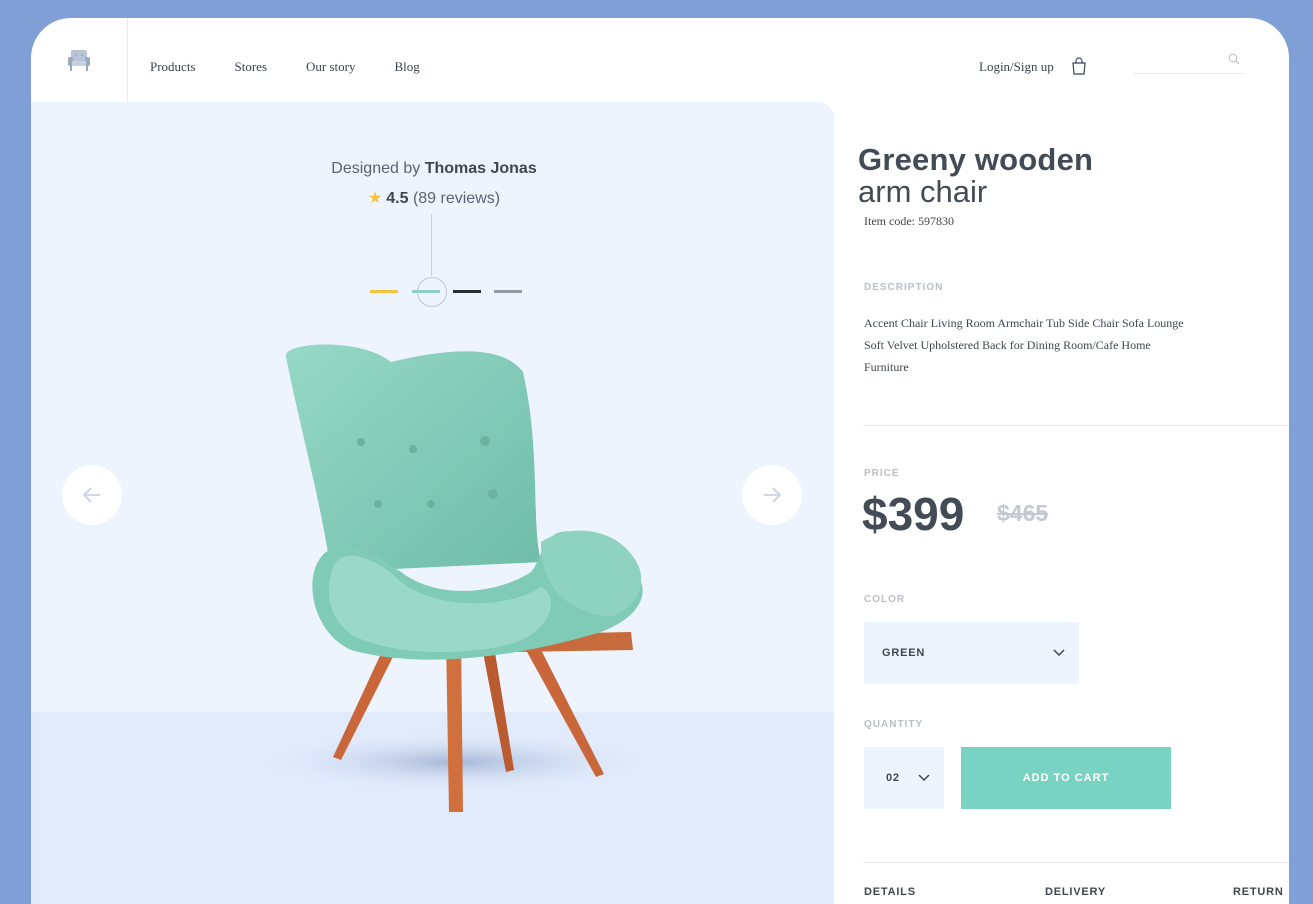 The width and height of the screenshot is (1313, 904). What do you see at coordinates (481, 168) in the screenshot?
I see `designer-name: Thomas Jonas` at bounding box center [481, 168].